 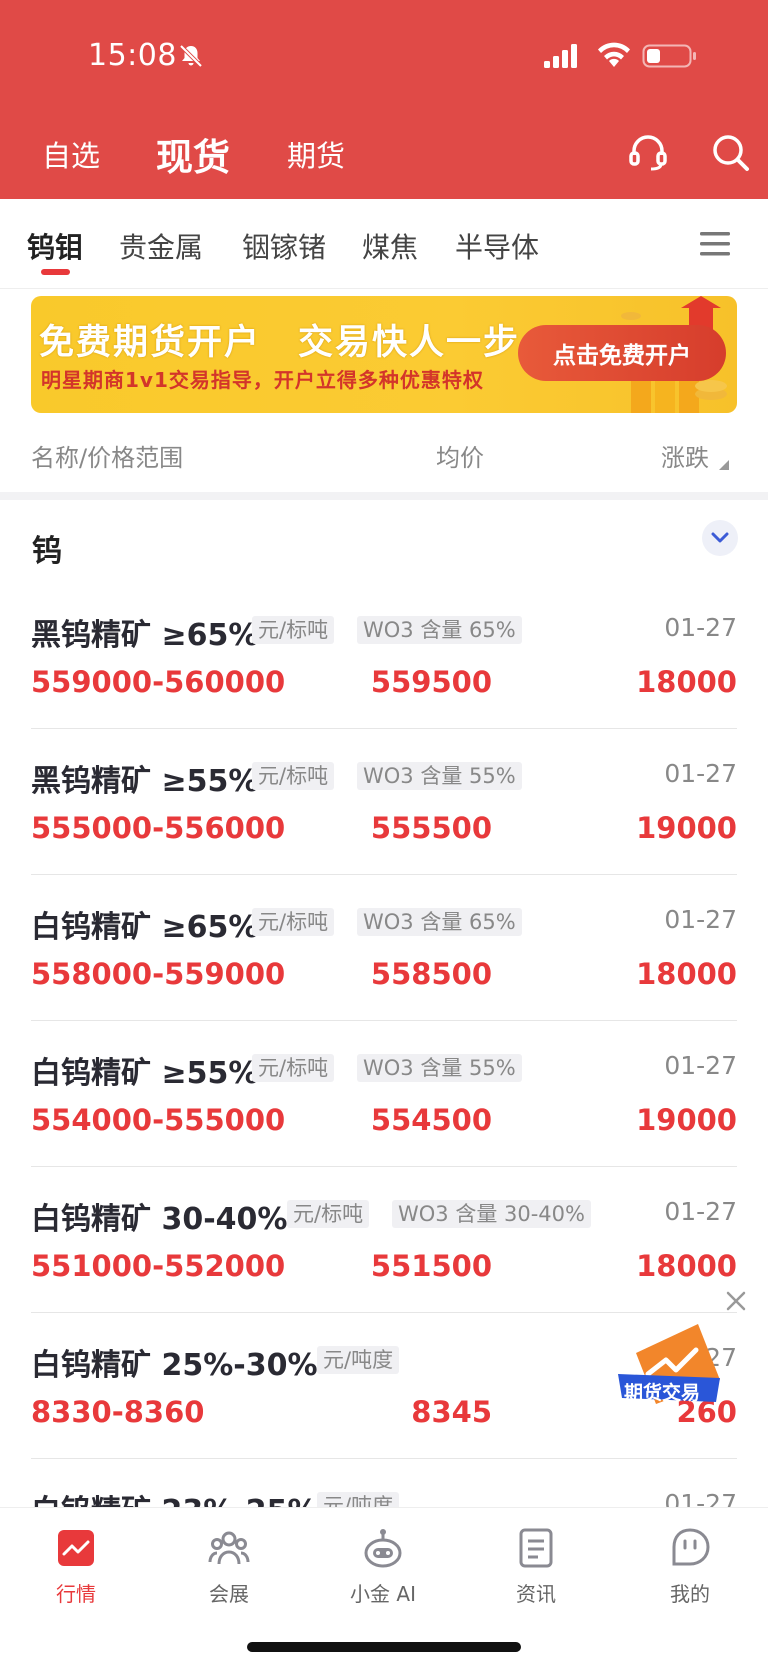 What do you see at coordinates (145, 1073) in the screenshot?
I see `product-name: 白钨精矿 ≥55%` at bounding box center [145, 1073].